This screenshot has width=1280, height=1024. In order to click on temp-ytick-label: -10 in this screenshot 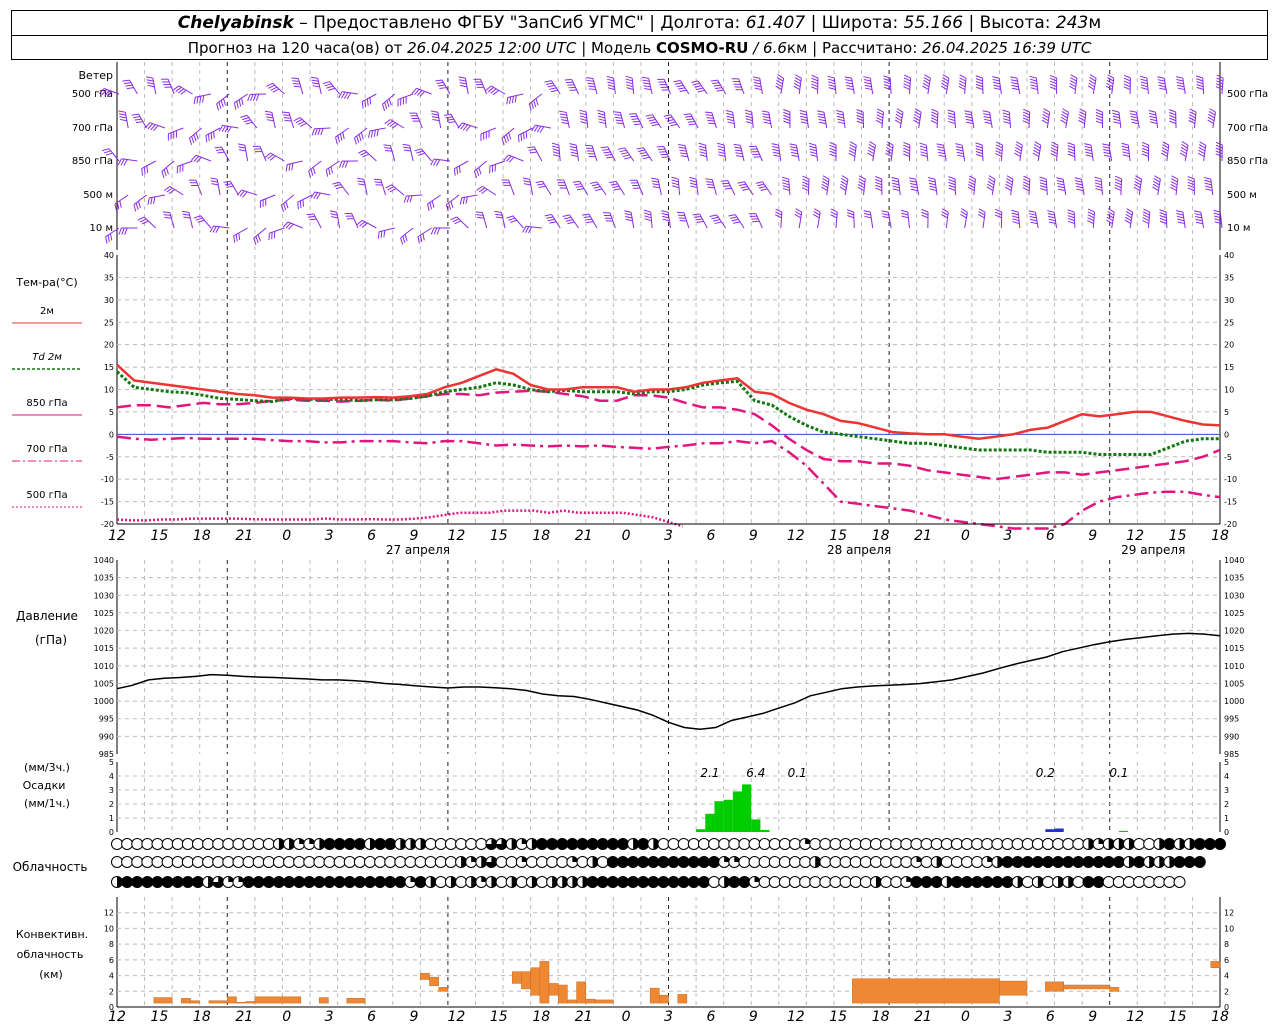, I will do `click(1230, 479)`.